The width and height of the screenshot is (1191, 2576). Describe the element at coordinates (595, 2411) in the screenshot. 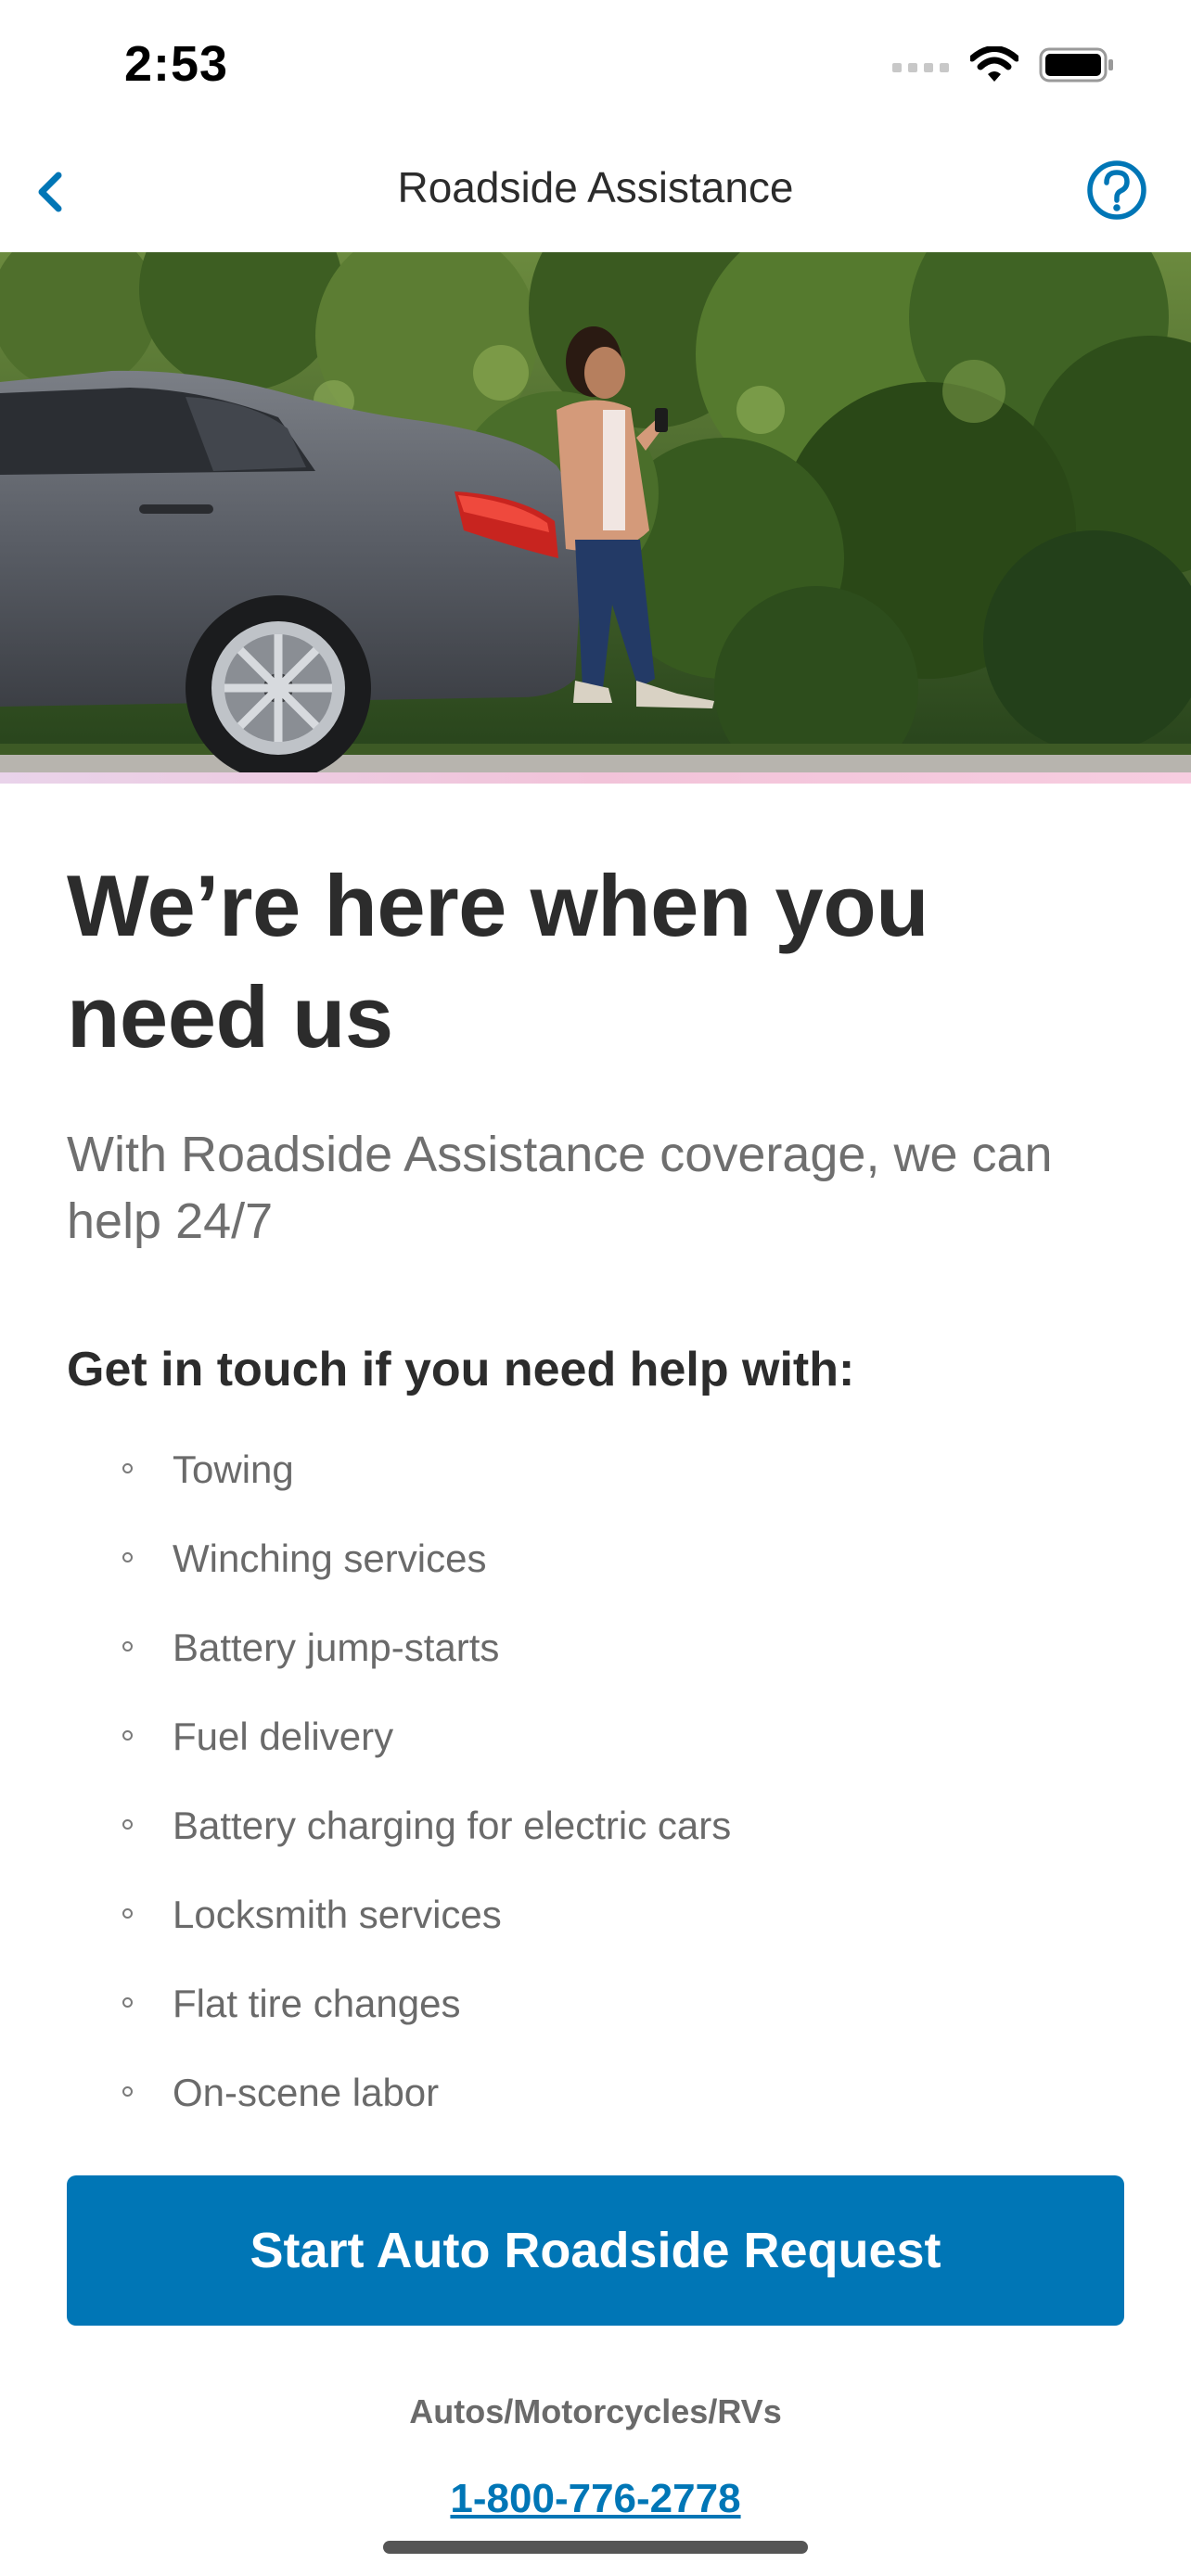

I see `phone-category-label: Autos/Motorcycles/RVs` at that location.